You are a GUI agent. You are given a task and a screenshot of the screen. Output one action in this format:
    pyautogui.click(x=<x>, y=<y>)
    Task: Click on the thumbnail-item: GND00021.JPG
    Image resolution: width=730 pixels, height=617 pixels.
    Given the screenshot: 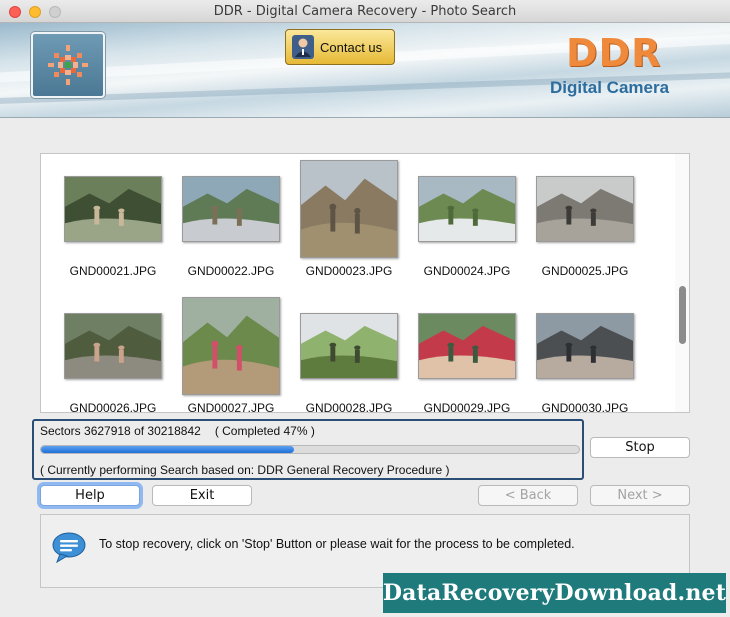 What is the action you would take?
    pyautogui.click(x=113, y=222)
    